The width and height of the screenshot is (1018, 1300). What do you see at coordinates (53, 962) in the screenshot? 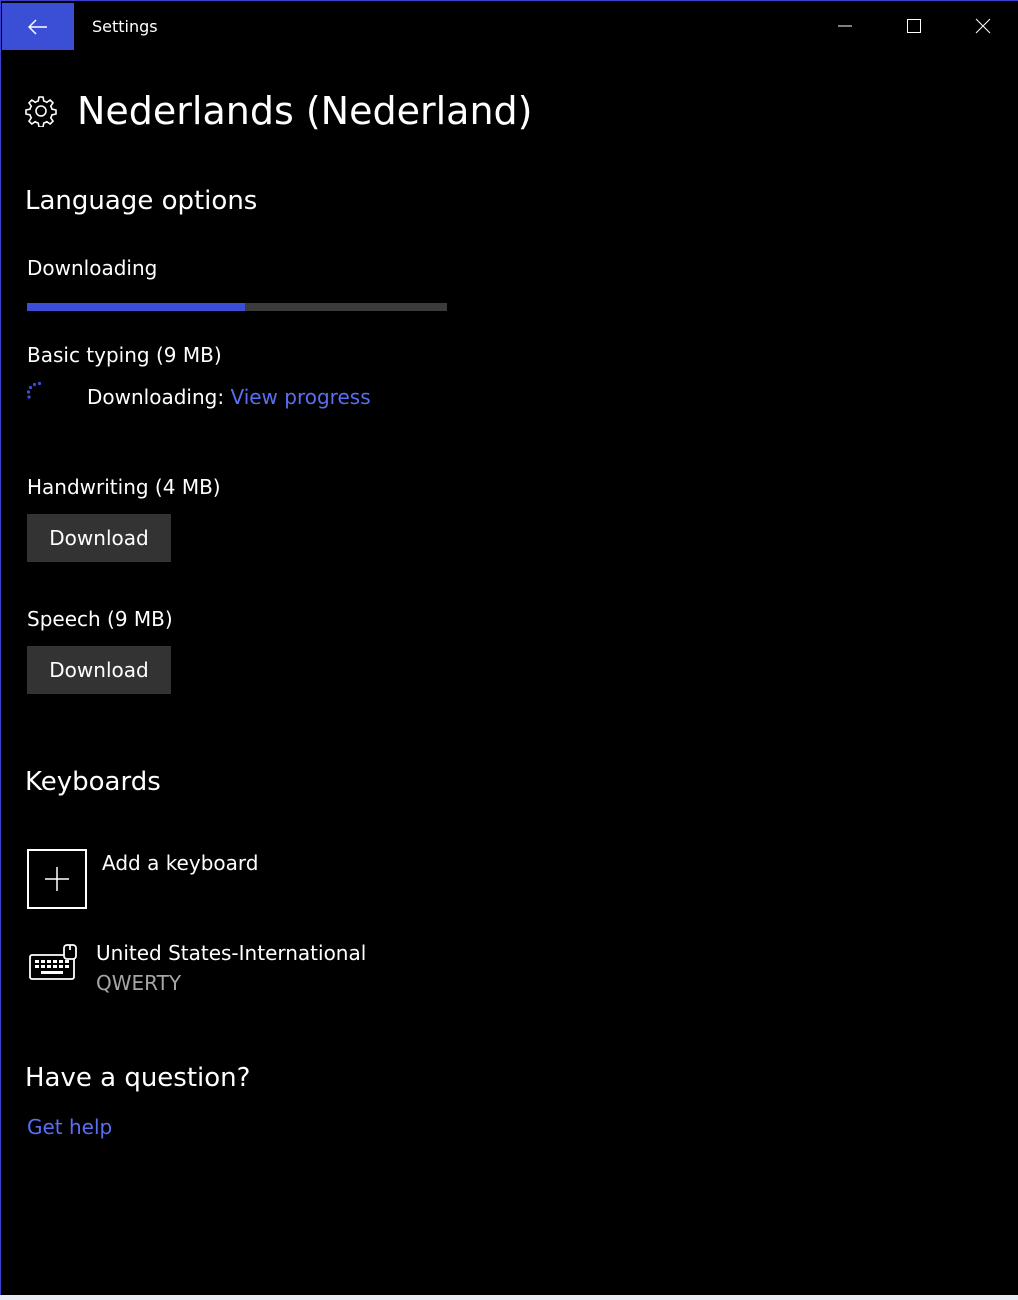
I see `keyboard-icon` at bounding box center [53, 962].